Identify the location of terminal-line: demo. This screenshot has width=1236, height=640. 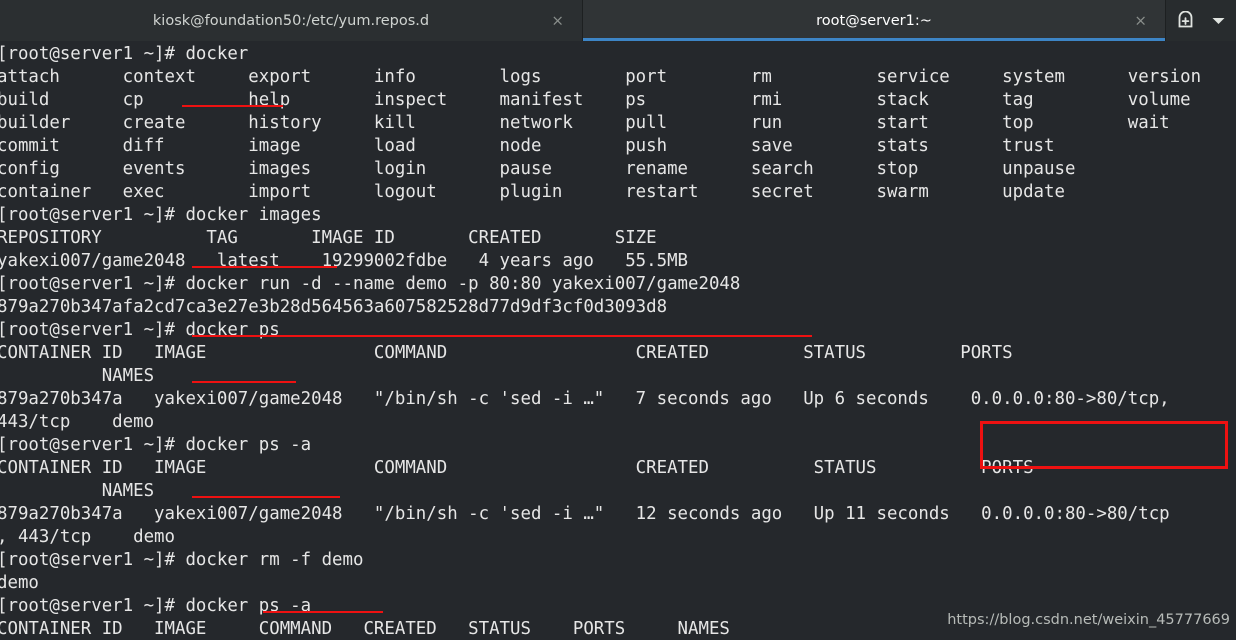
(19, 583).